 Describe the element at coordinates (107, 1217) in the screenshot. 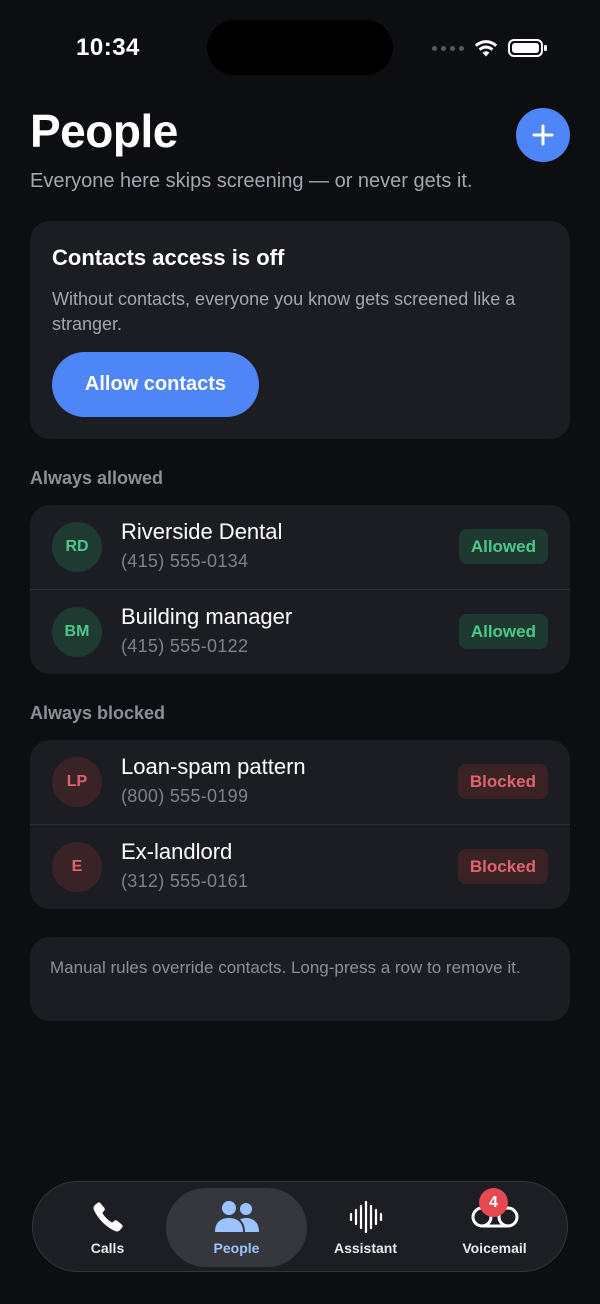

I see `phone-icon` at that location.